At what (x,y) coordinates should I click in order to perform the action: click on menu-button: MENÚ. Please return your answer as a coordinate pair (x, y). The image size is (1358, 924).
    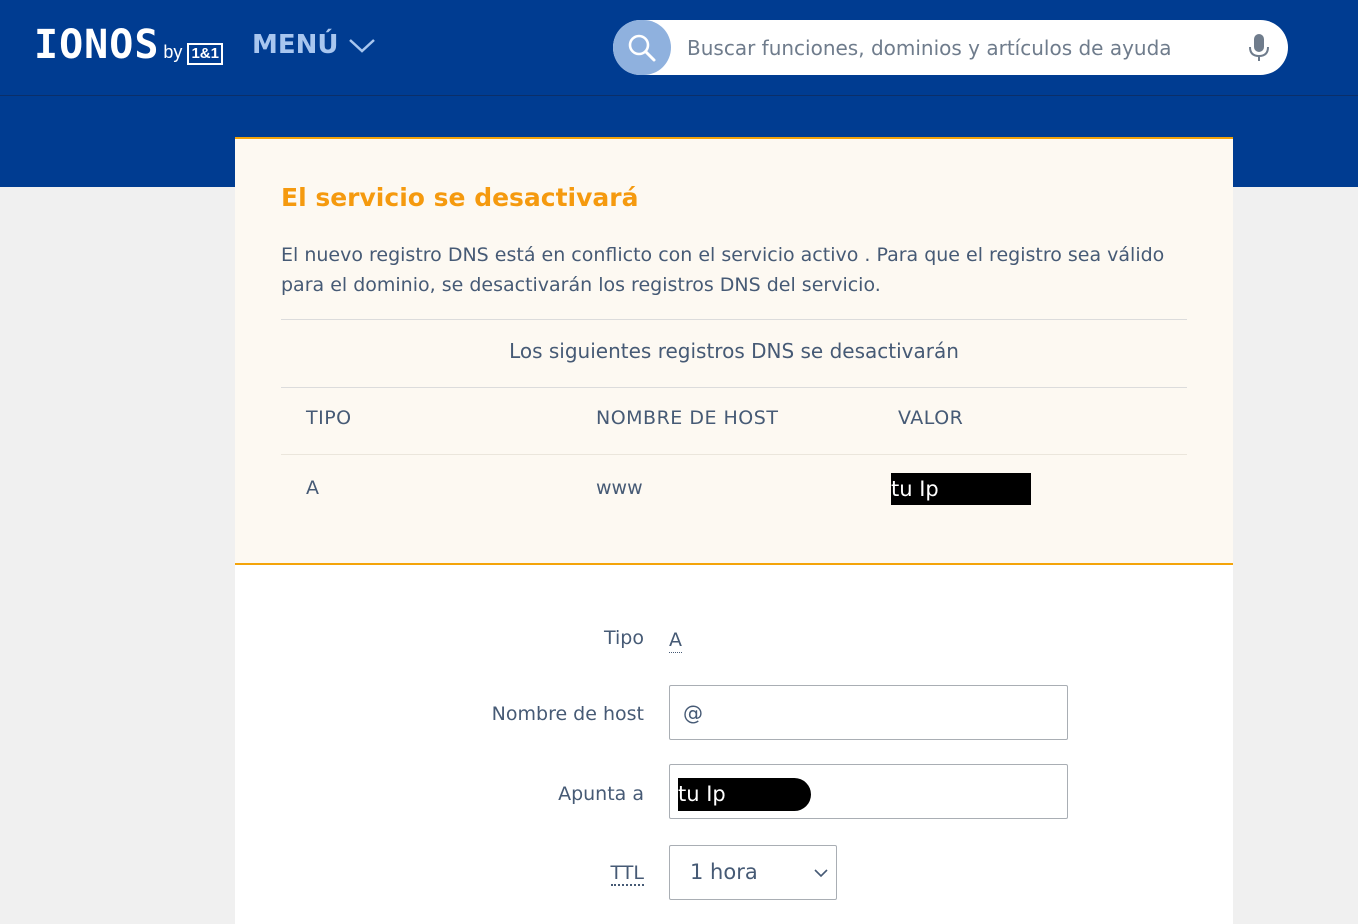
    Looking at the image, I should click on (314, 45).